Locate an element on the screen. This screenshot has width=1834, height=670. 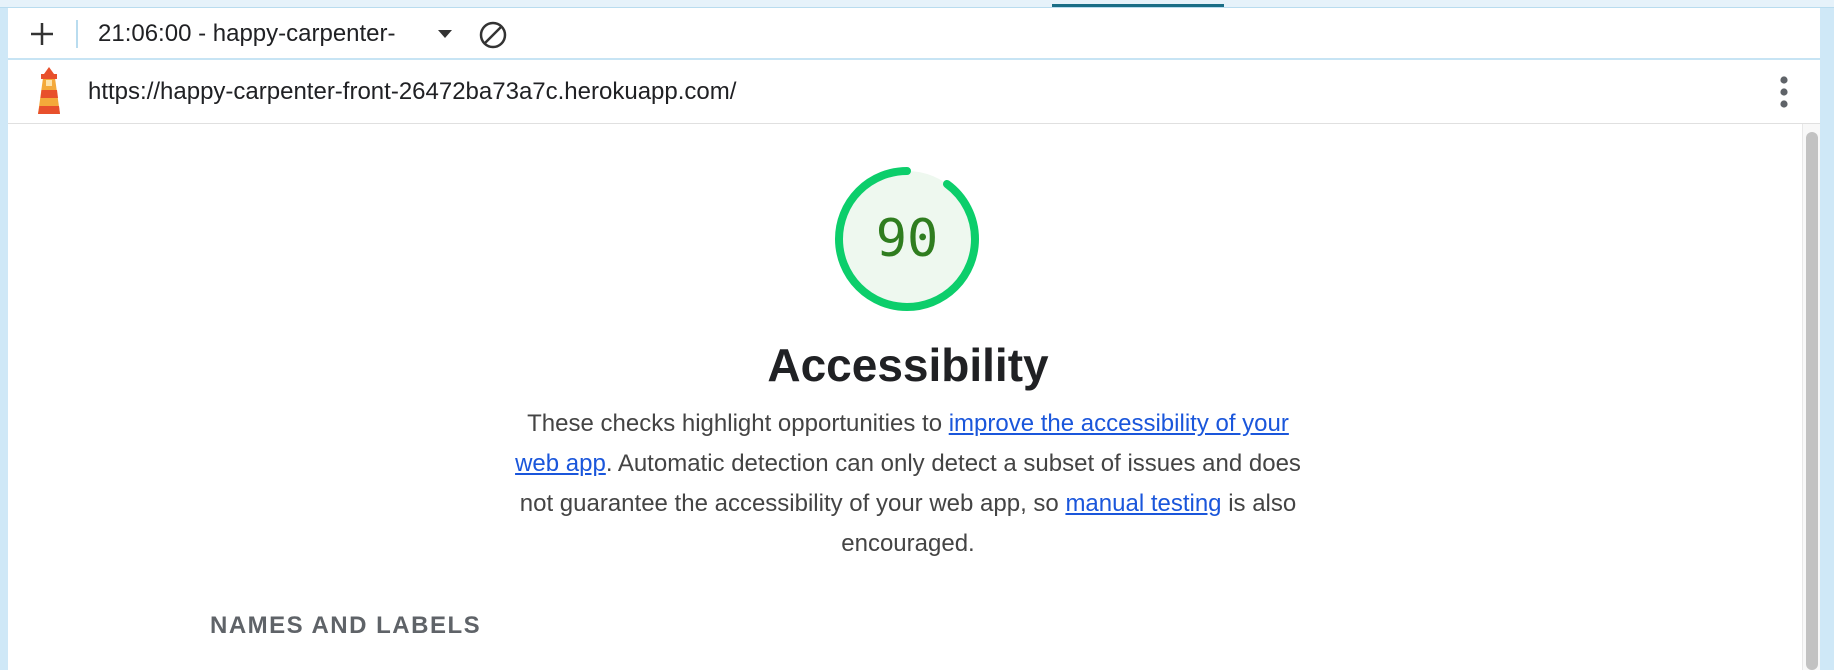
vertical-scrollbar is located at coordinates (1811, 397).